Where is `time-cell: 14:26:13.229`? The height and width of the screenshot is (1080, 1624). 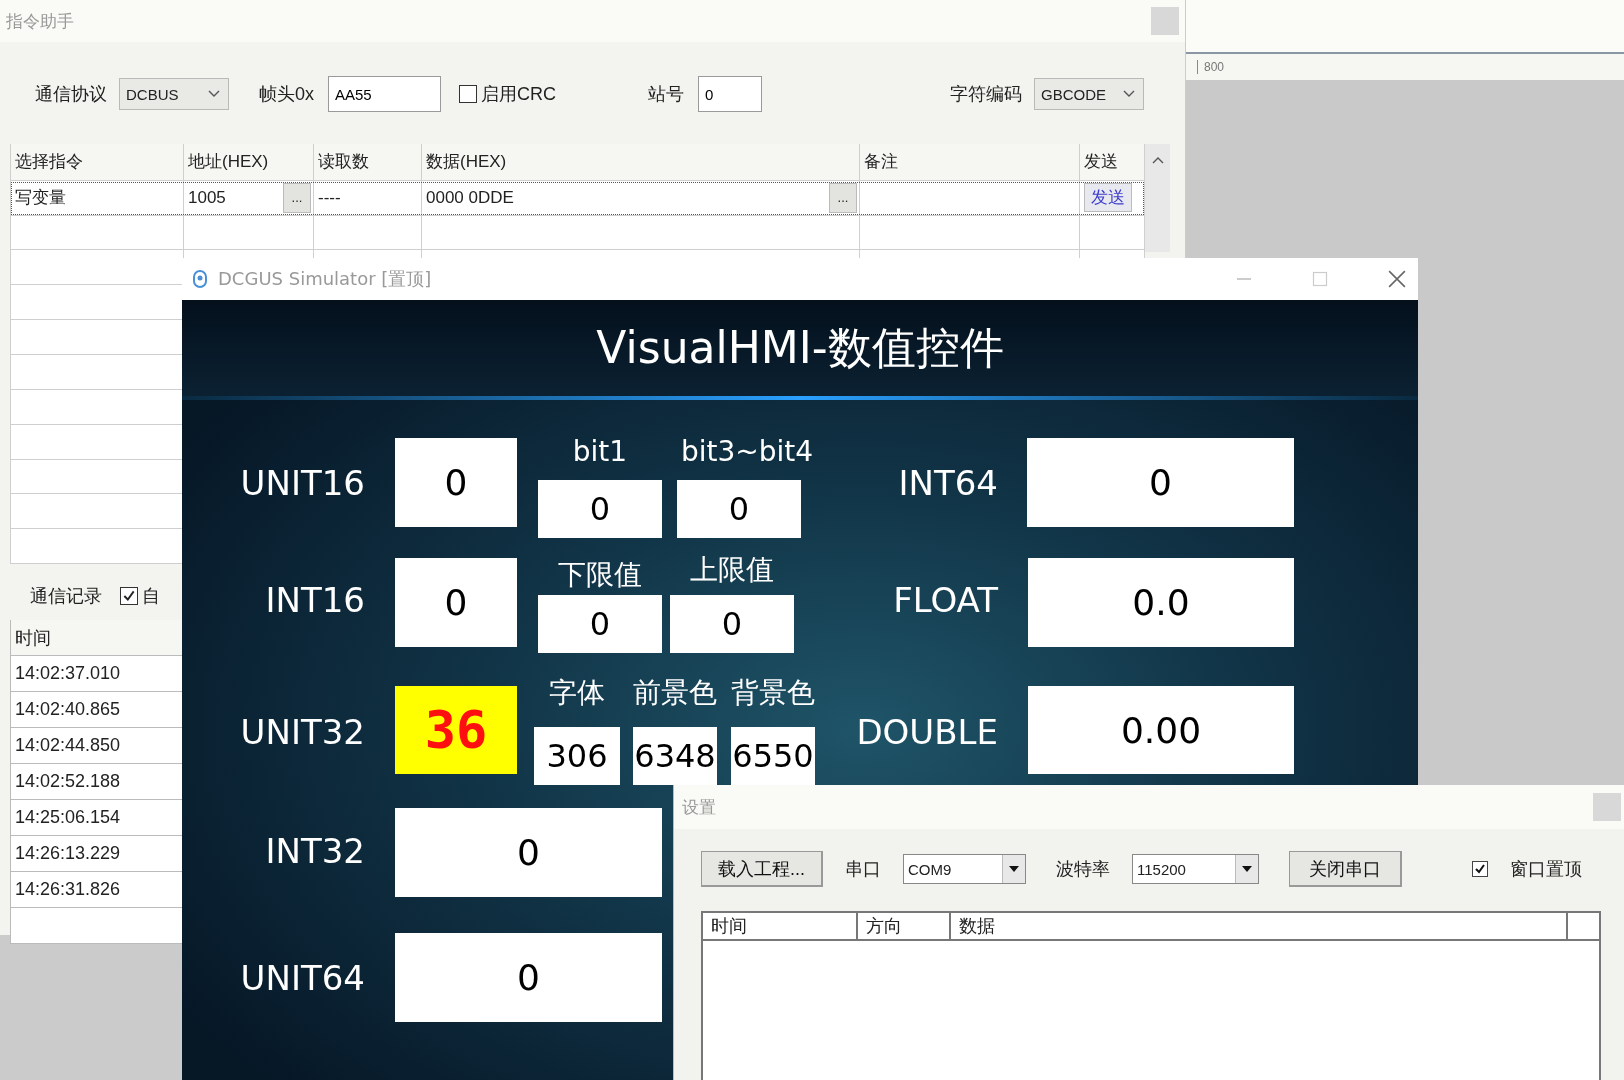 time-cell: 14:26:13.229 is located at coordinates (68, 853).